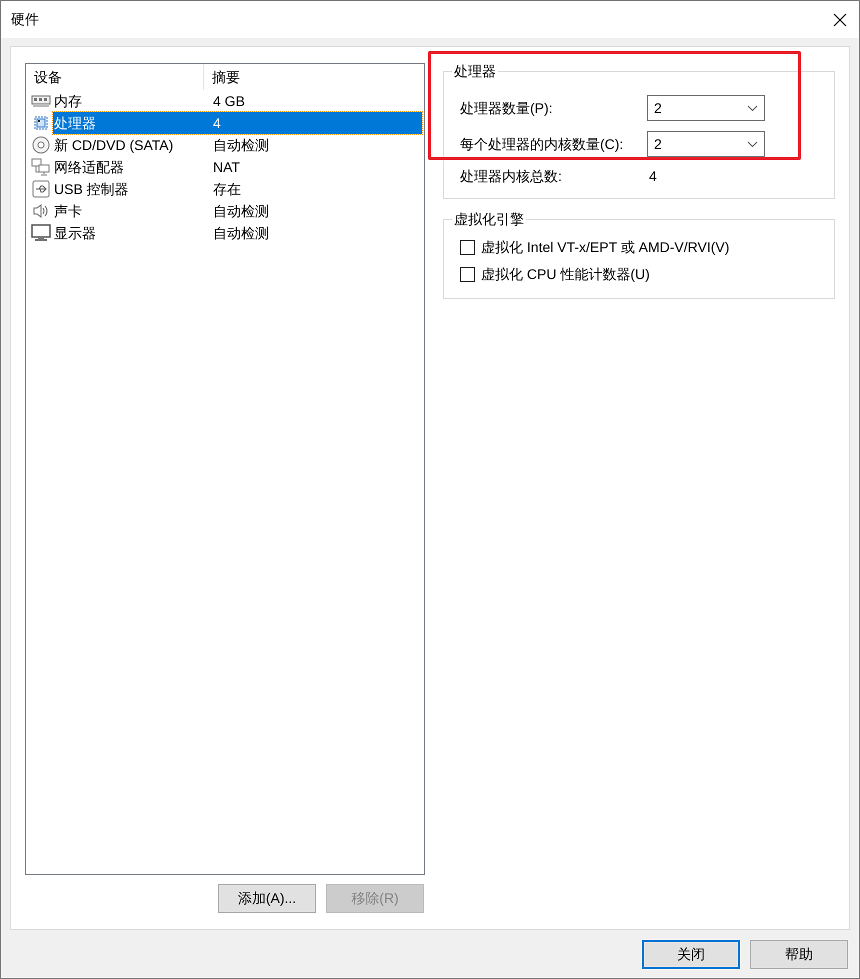  What do you see at coordinates (691, 954) in the screenshot?
I see `close-button: 关闭` at bounding box center [691, 954].